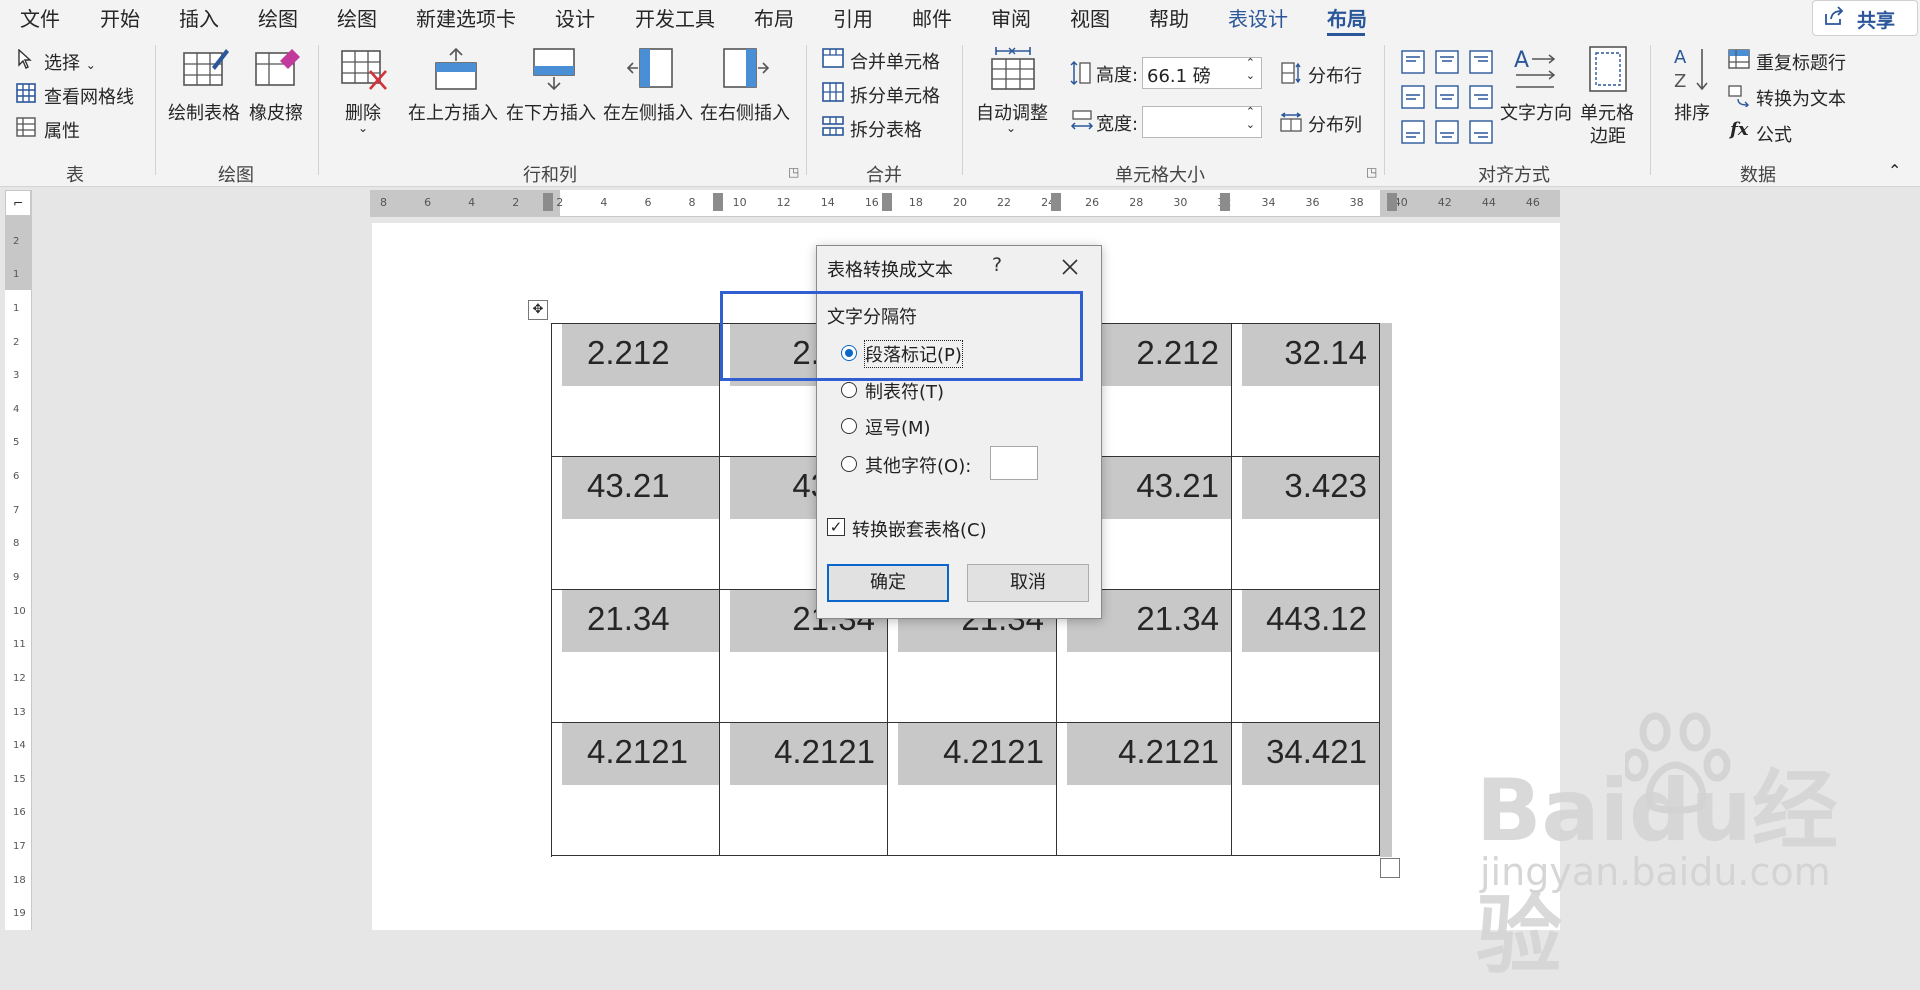  I want to click on text-direction-button: 文字方向, so click(1536, 112).